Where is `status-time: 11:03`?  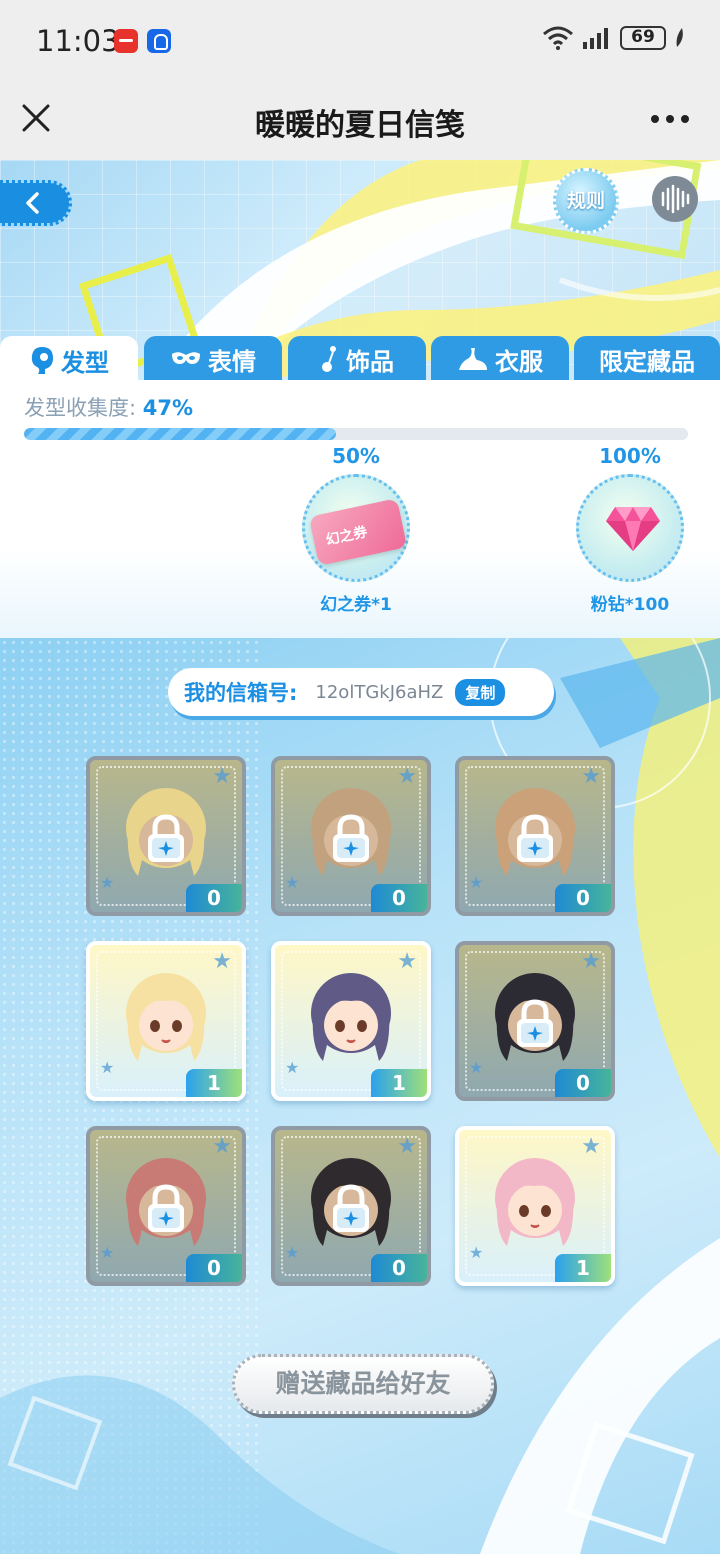
status-time: 11:03 is located at coordinates (78, 41).